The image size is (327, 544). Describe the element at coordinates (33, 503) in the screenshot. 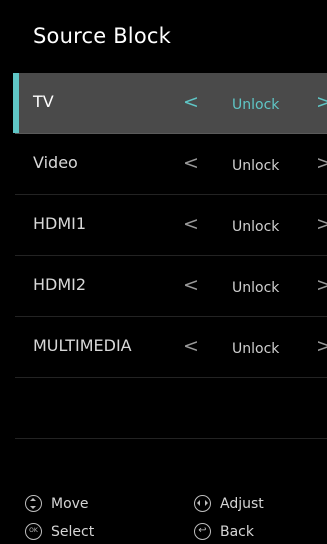

I see `up-down-icon` at that location.